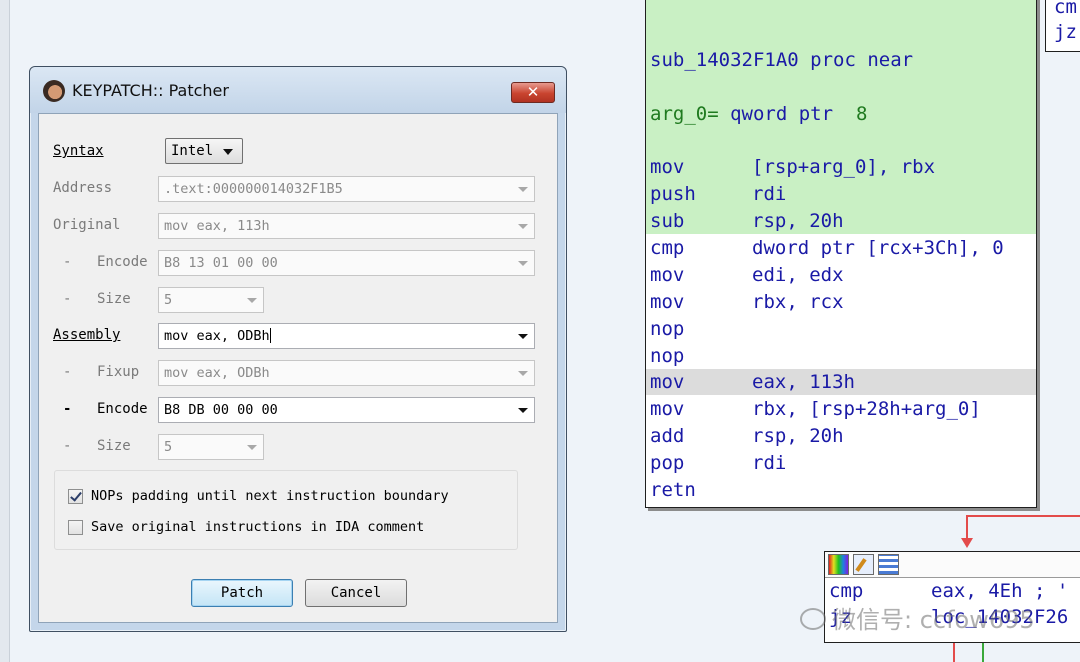  Describe the element at coordinates (122, 262) in the screenshot. I see `original-encode-label: Encode` at that location.